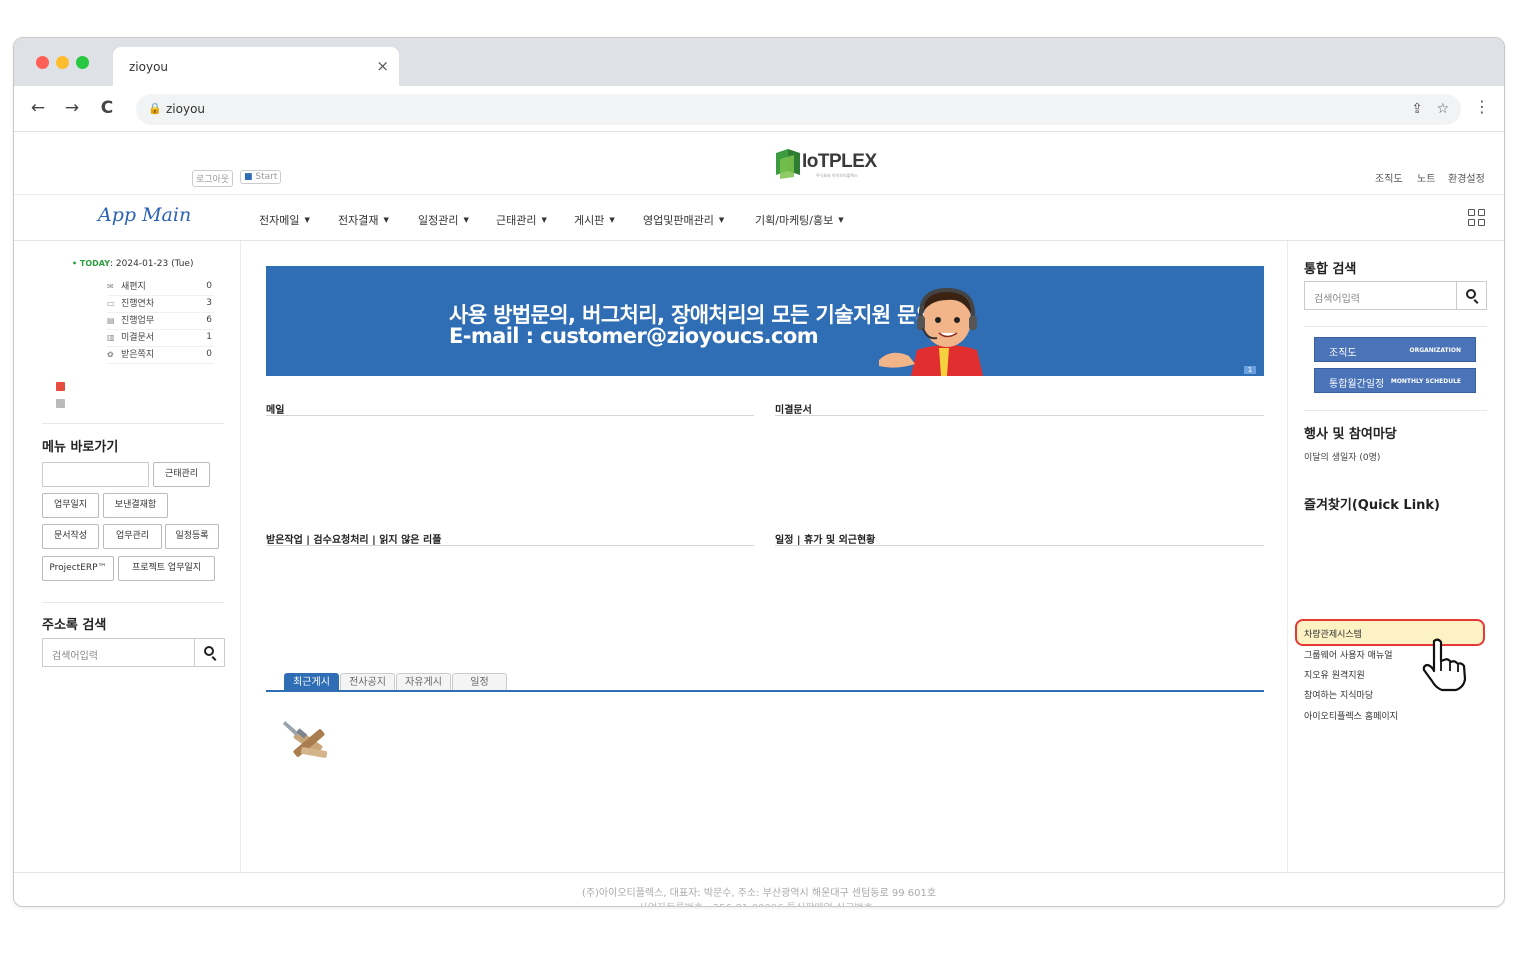 This screenshot has height=960, width=1518. I want to click on browser-tab: zioyou ×, so click(256, 67).